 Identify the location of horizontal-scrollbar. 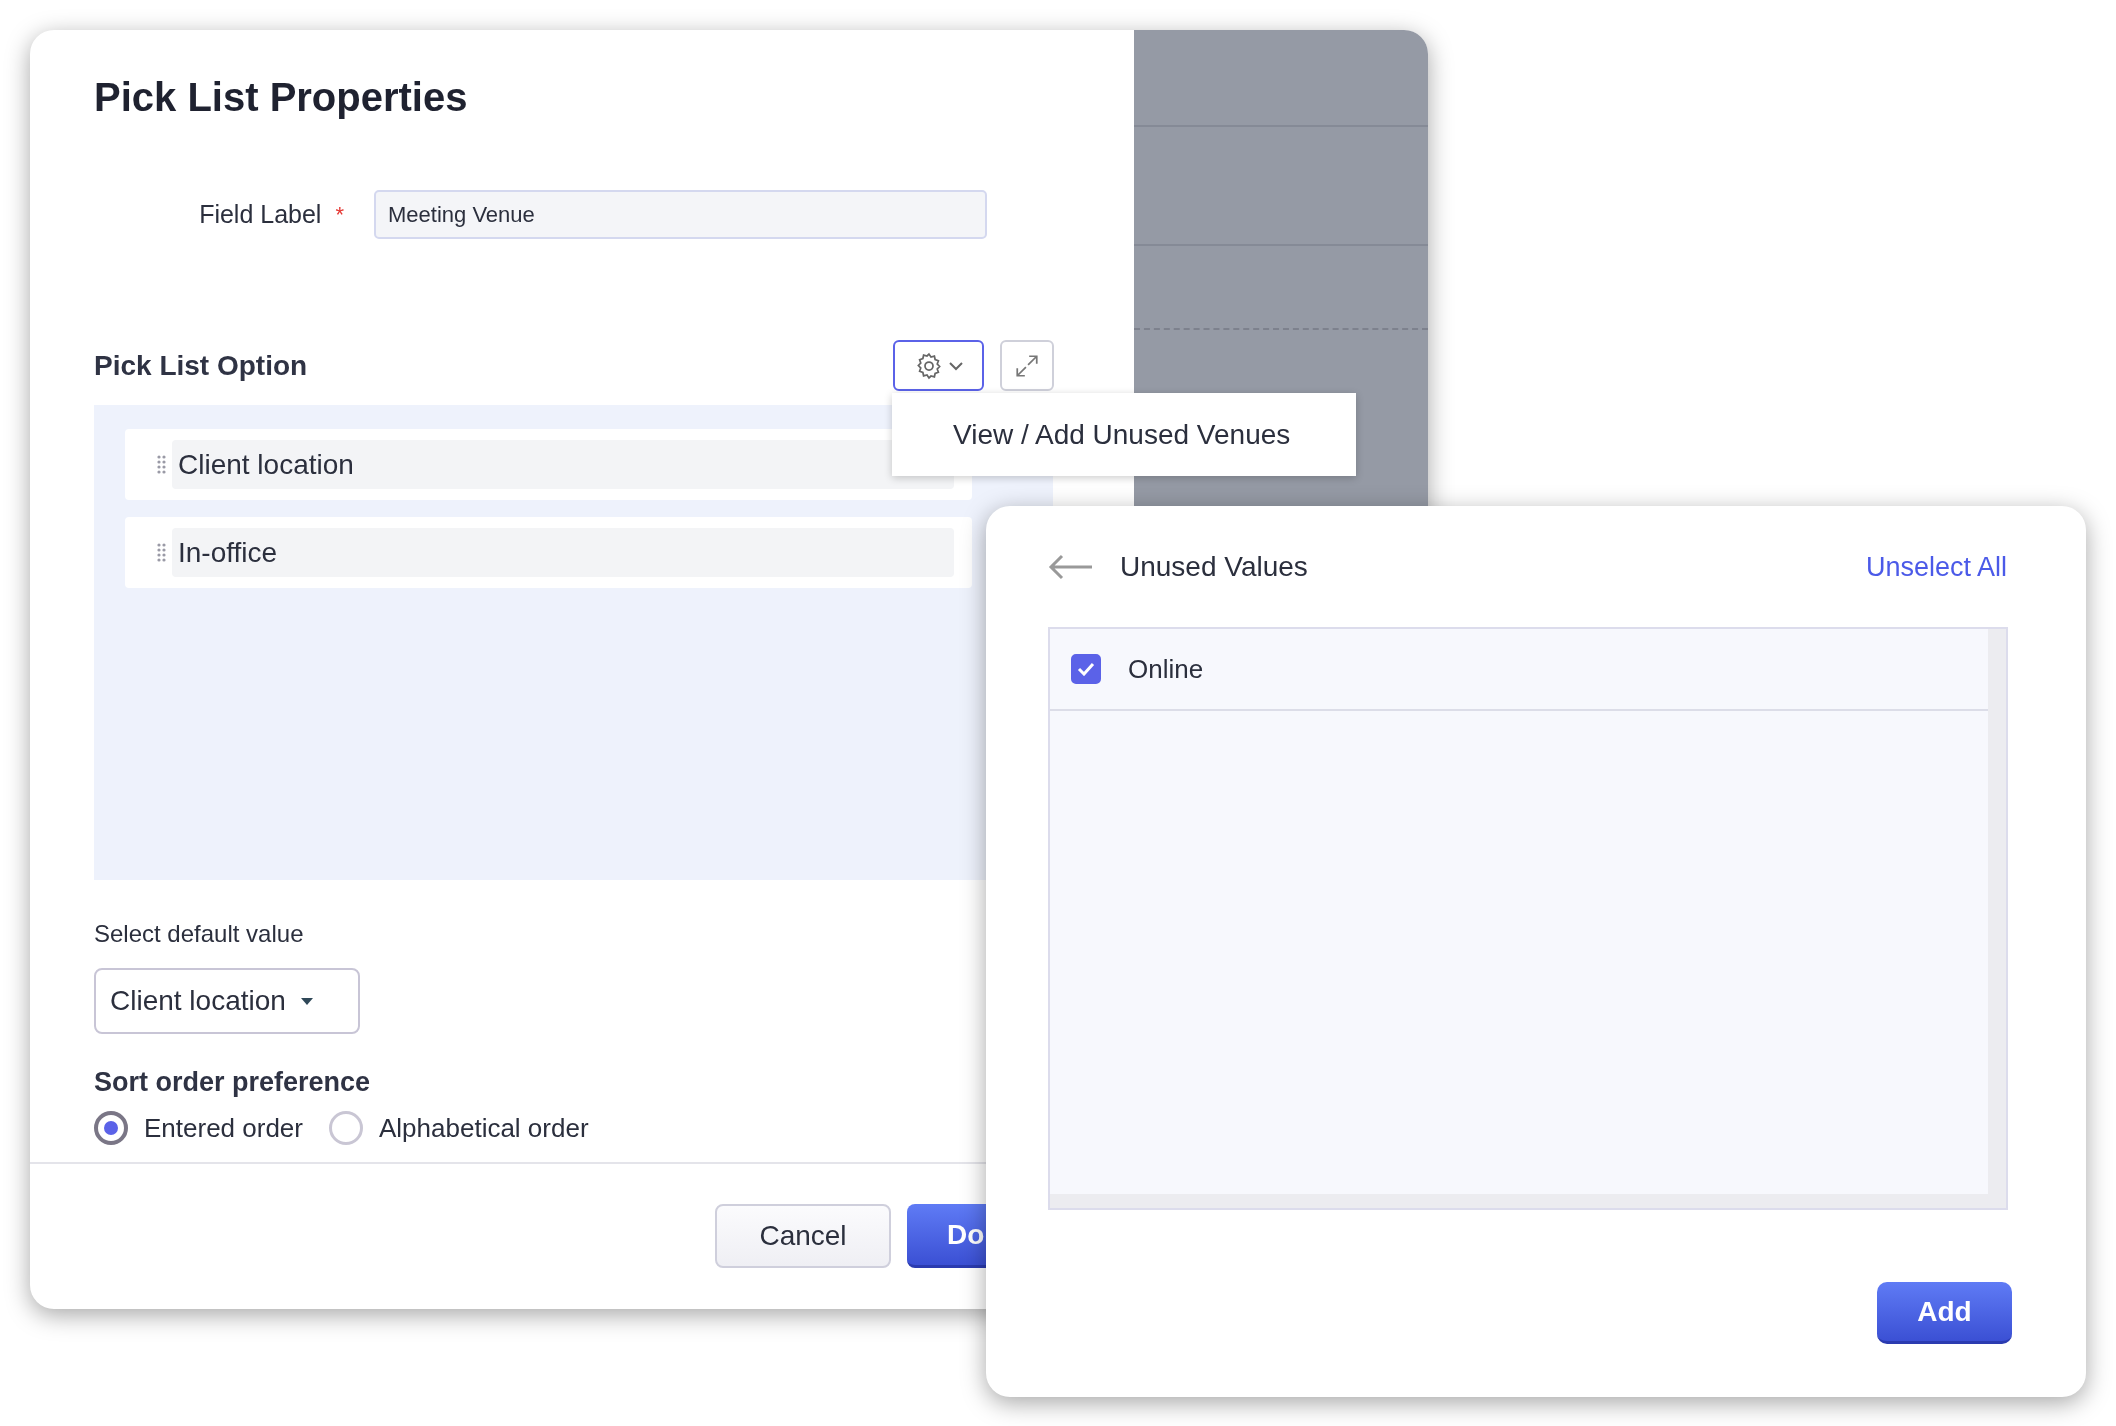
(1528, 1201).